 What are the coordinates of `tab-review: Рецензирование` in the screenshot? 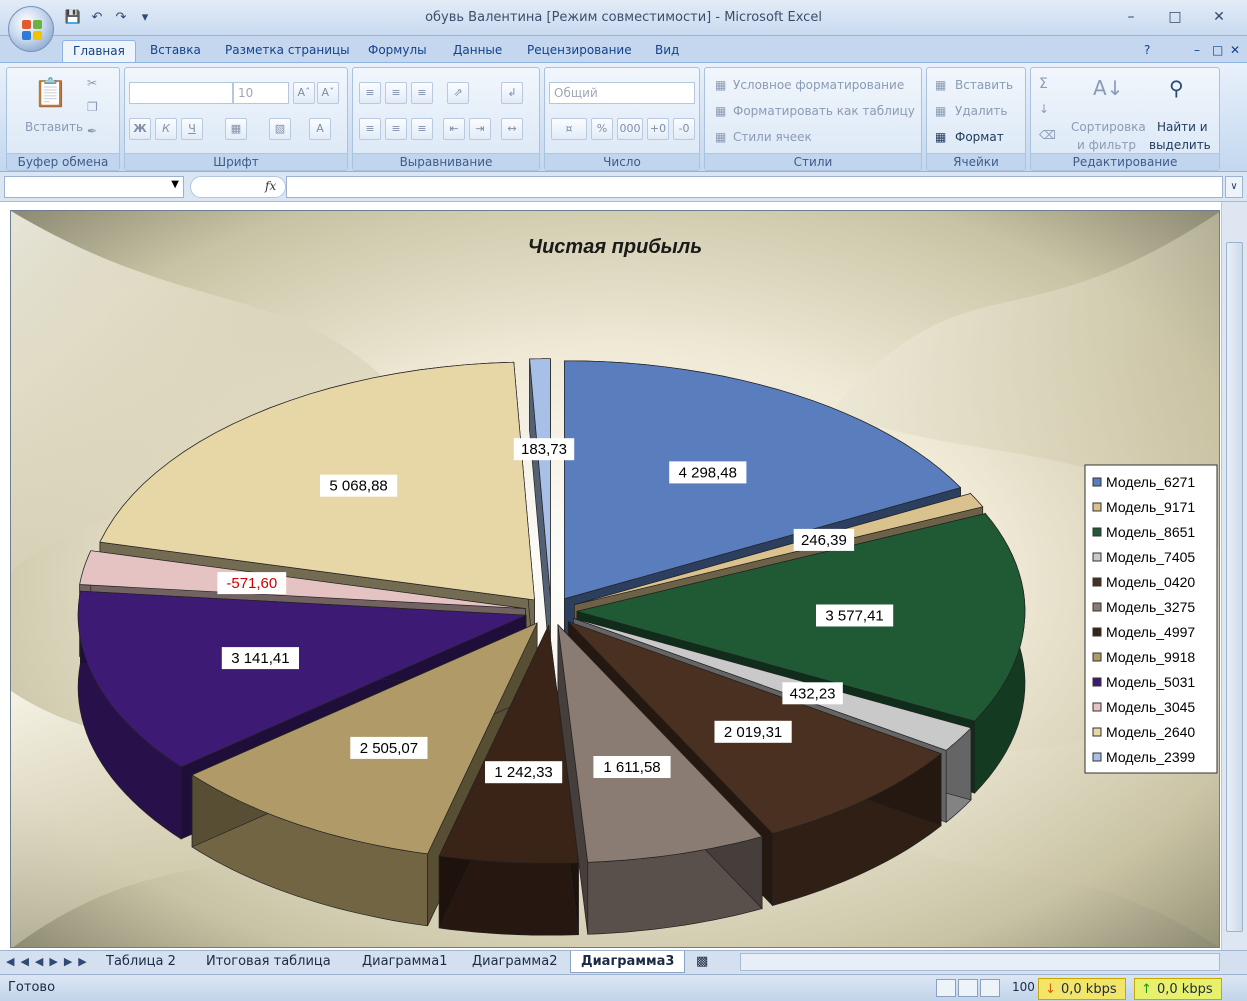 It's located at (579, 51).